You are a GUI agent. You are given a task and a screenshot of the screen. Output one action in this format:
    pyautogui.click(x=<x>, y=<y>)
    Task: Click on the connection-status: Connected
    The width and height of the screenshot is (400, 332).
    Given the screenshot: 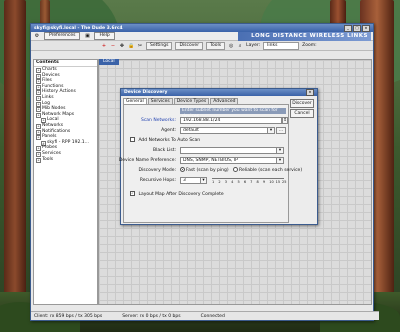 What is the action you would take?
    pyautogui.click(x=212, y=316)
    